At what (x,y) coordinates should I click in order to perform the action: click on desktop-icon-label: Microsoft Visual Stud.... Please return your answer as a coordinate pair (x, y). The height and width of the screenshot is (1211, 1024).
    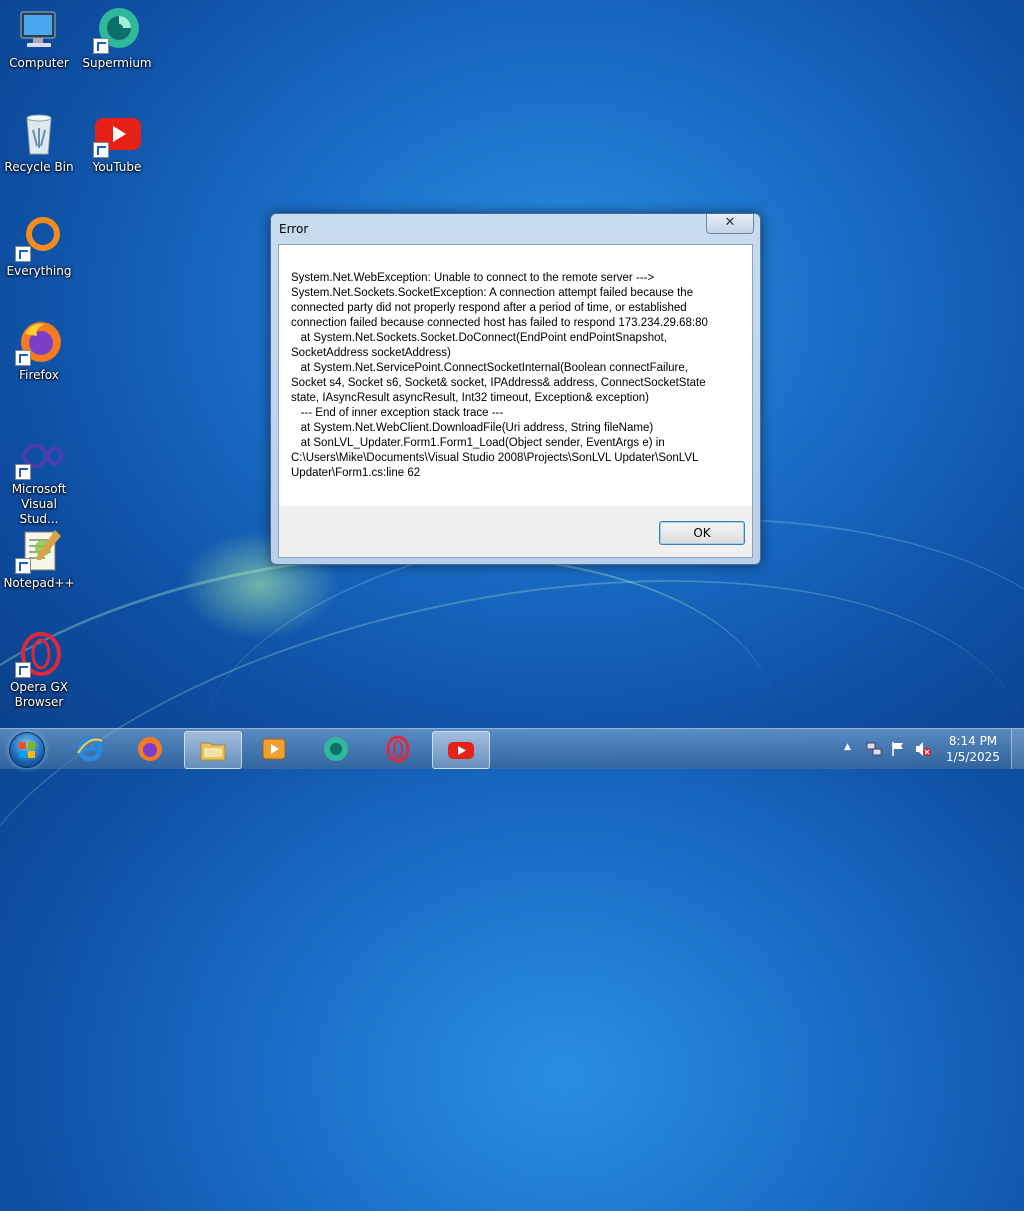
    Looking at the image, I should click on (39, 504).